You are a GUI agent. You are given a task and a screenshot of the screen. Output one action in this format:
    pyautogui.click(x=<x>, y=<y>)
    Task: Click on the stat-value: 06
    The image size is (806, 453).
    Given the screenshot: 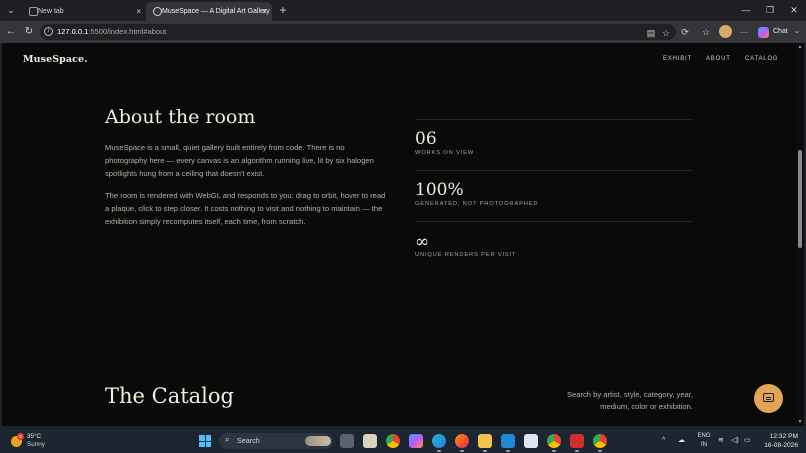 What is the action you would take?
    pyautogui.click(x=426, y=139)
    